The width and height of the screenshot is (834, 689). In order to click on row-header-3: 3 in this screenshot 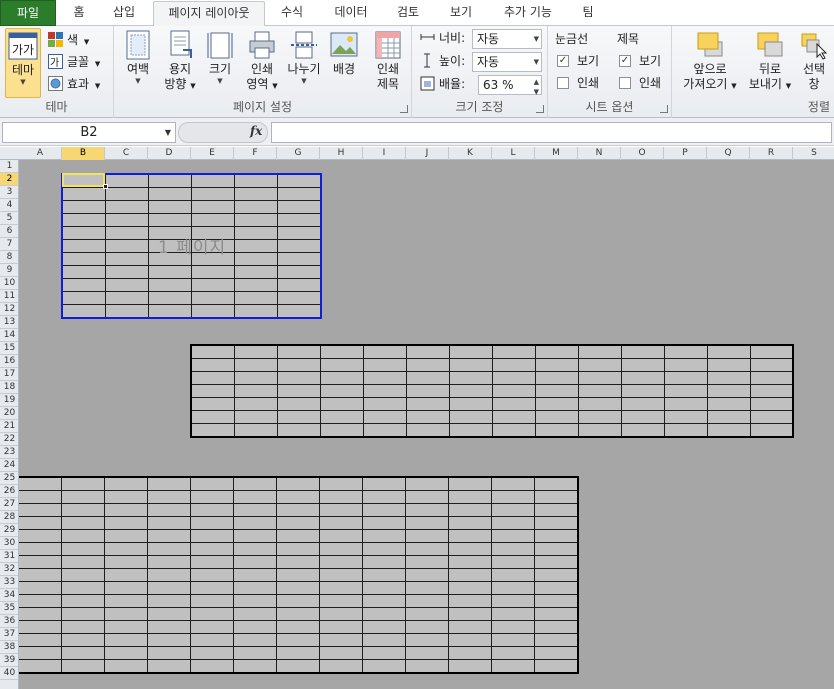, I will do `click(9, 192)`.